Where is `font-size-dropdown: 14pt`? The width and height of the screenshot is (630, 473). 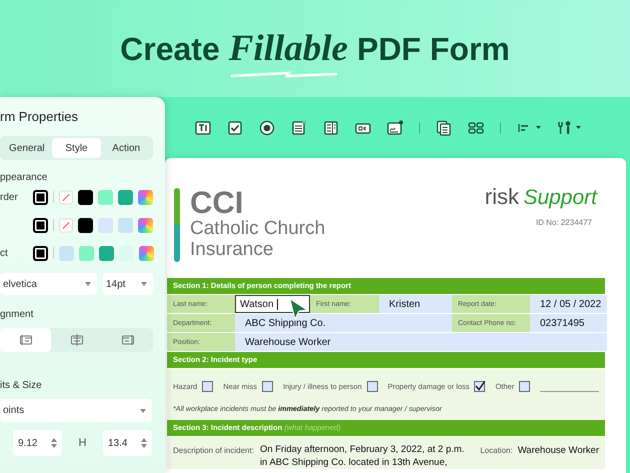 font-size-dropdown: 14pt is located at coordinates (128, 284).